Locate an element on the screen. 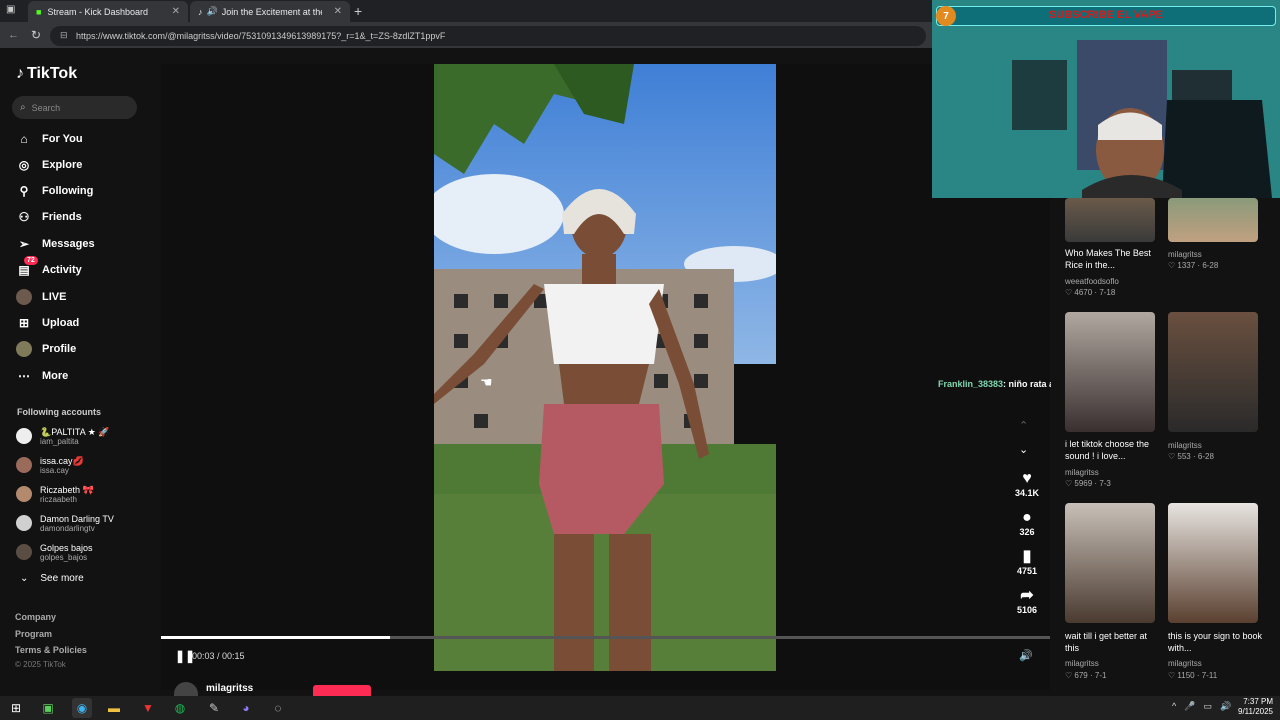 Image resolution: width=1280 pixels, height=720 pixels. nav-friends: ⚇ Friends is located at coordinates (49, 217).